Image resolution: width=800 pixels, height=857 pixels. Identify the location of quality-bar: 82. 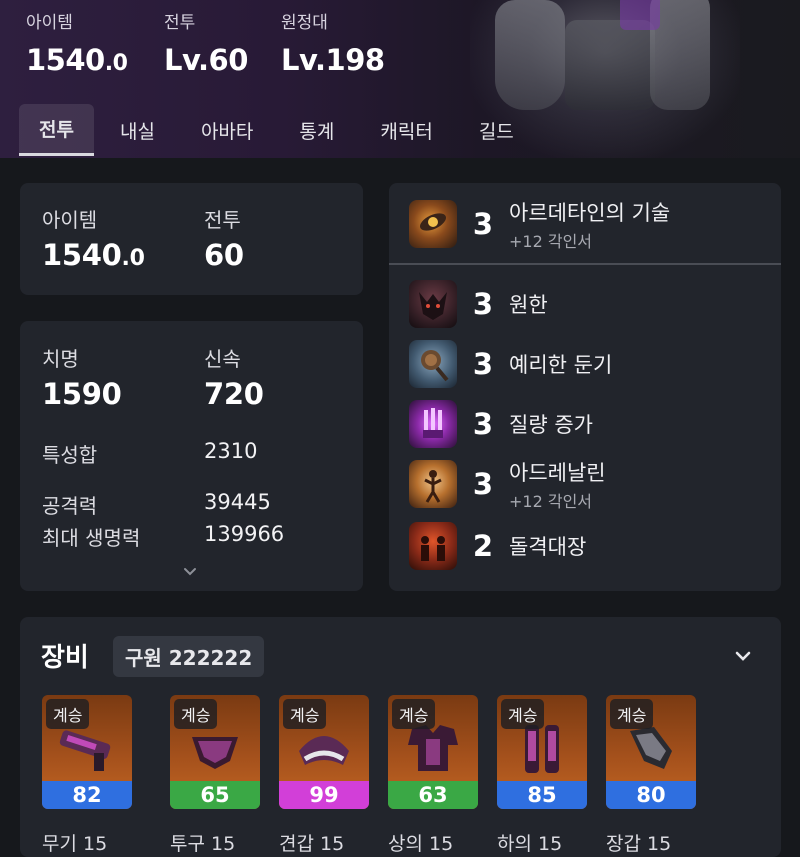
(87, 795).